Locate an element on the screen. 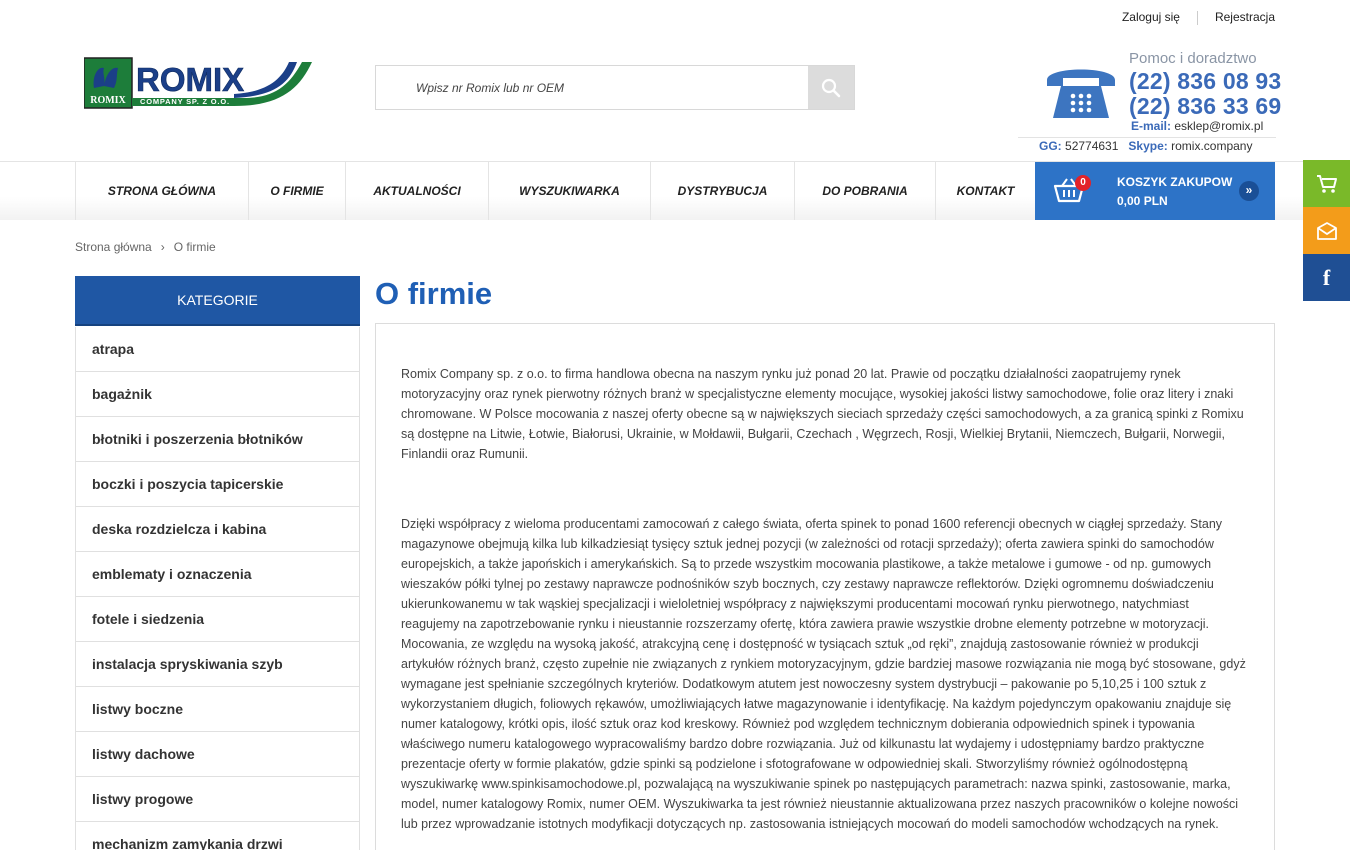 Image resolution: width=1350 pixels, height=850 pixels. category-item: fotele i siedzenia is located at coordinates (217, 619).